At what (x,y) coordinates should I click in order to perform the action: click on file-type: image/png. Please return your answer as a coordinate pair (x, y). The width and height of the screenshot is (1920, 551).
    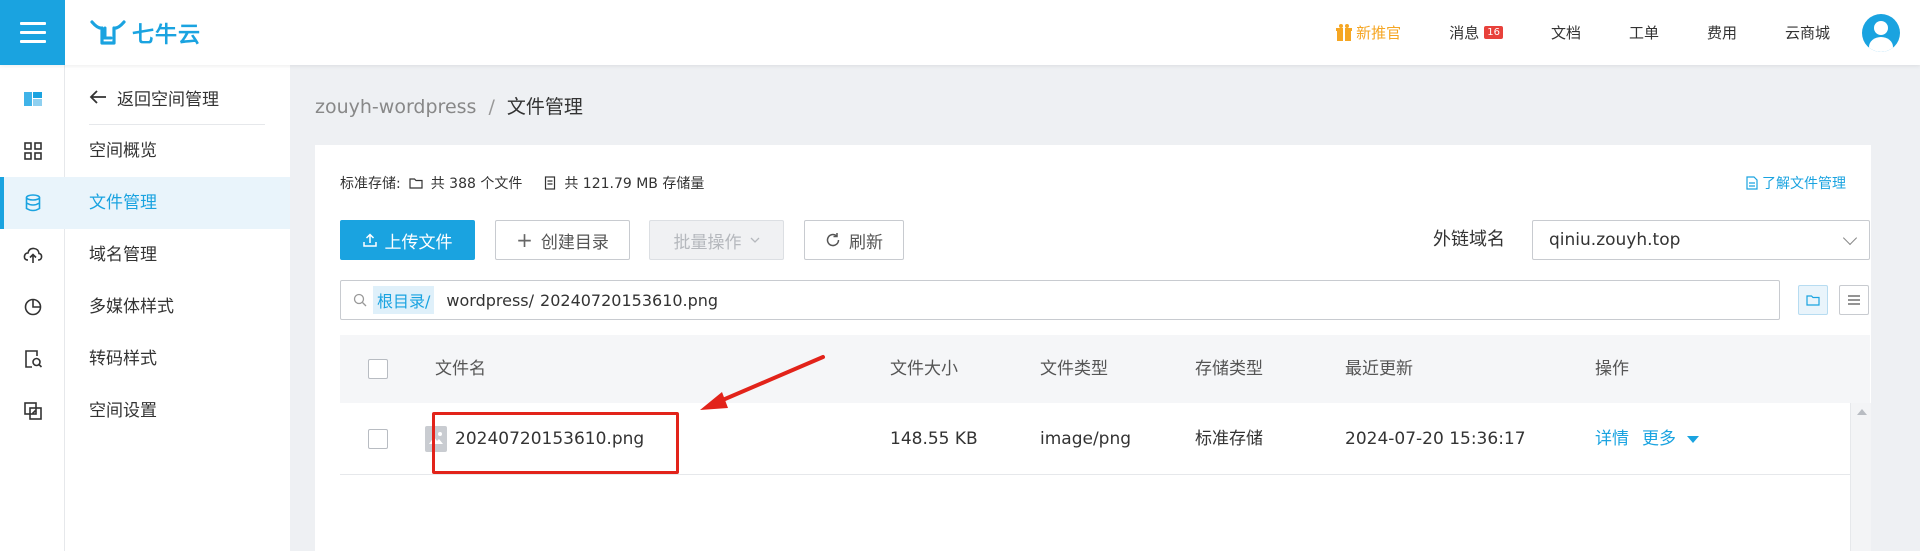
    Looking at the image, I should click on (1086, 439).